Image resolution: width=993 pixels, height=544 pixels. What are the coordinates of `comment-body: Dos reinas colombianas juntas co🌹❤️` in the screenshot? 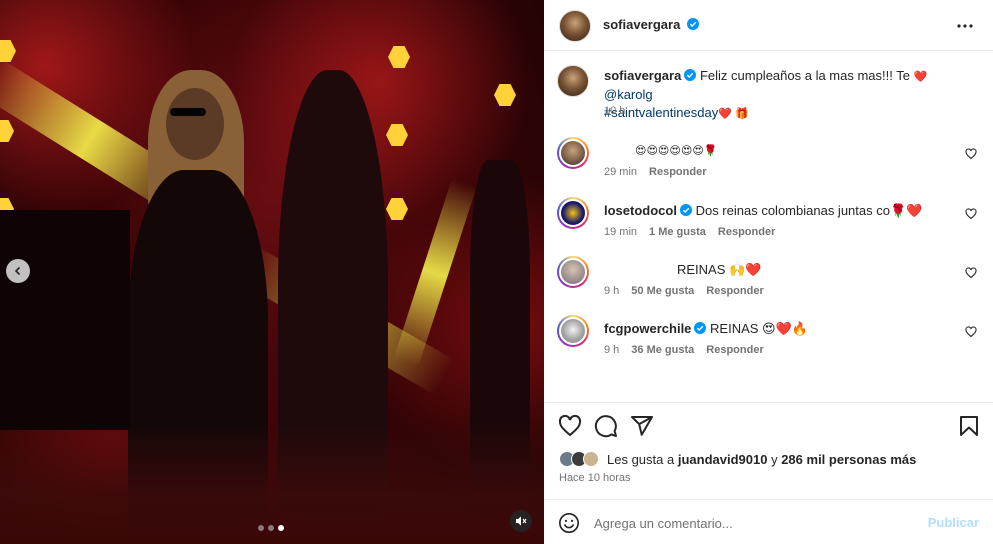 It's located at (809, 210).